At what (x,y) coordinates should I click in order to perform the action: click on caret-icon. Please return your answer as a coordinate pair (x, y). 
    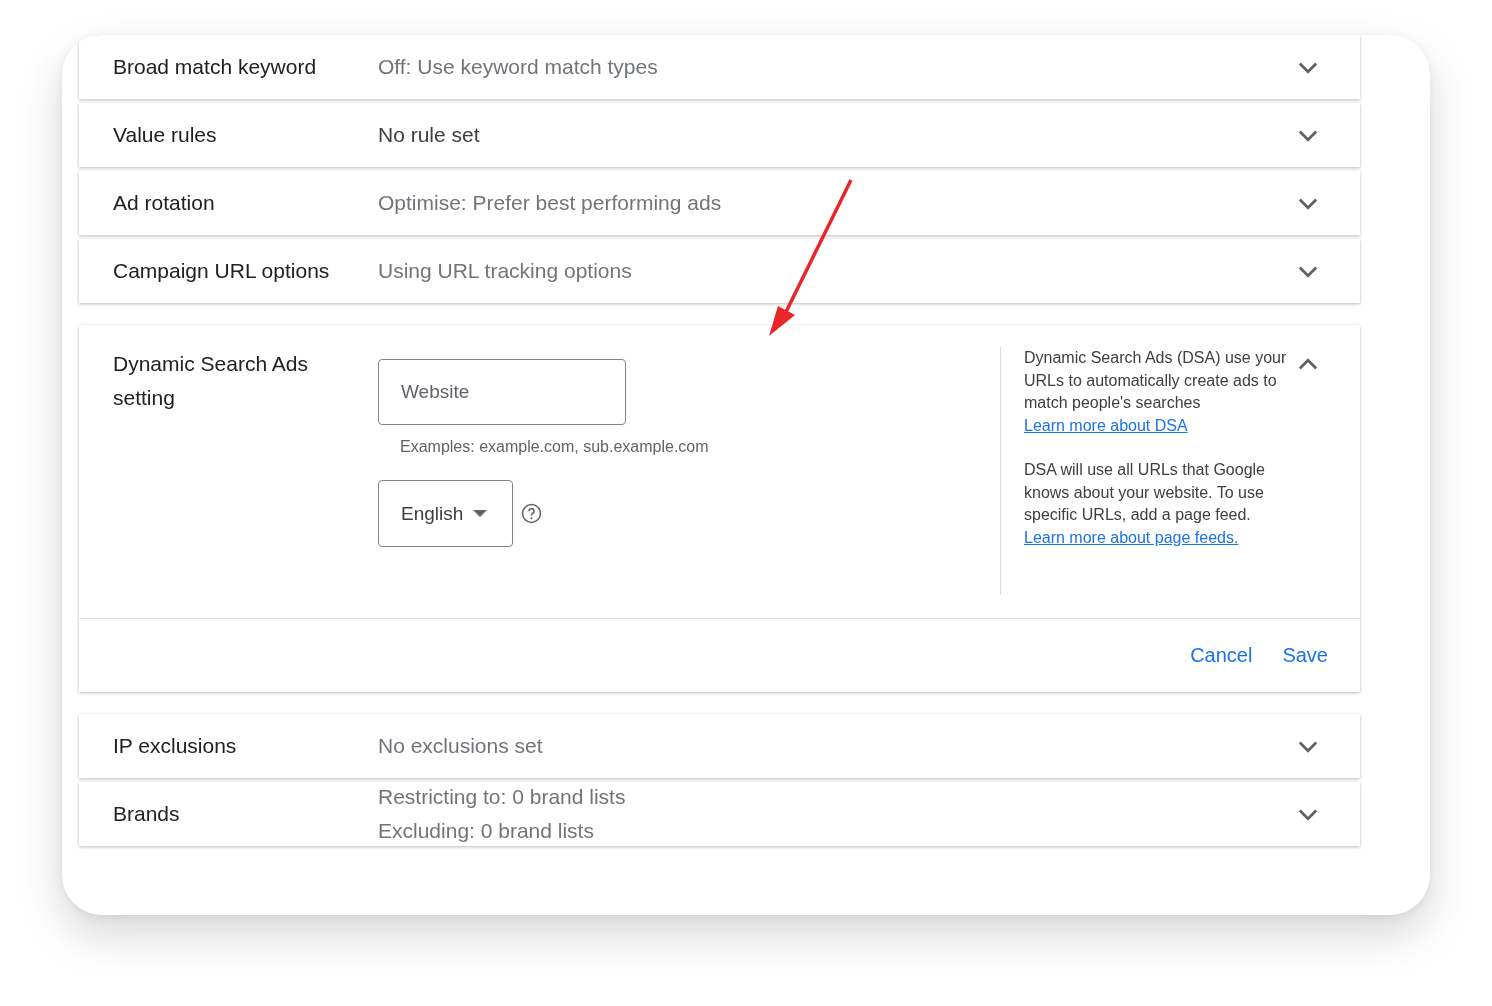
    Looking at the image, I should click on (480, 513).